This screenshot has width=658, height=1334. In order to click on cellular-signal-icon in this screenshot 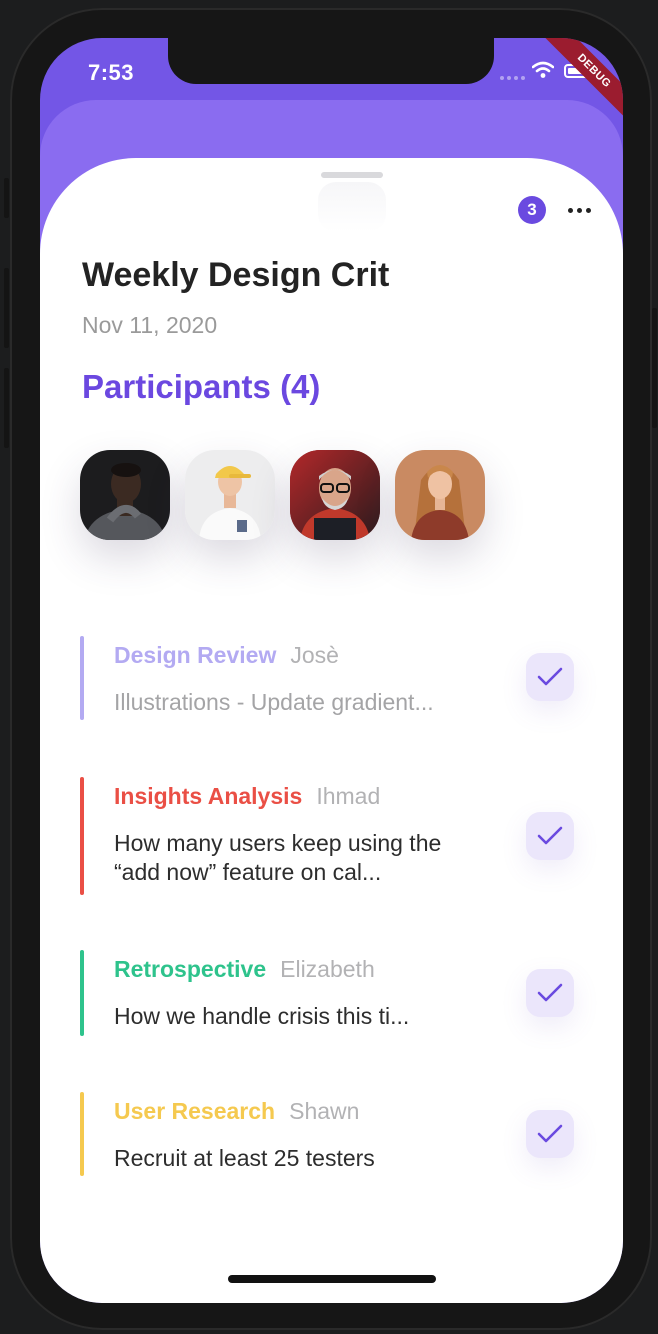, I will do `click(512, 78)`.